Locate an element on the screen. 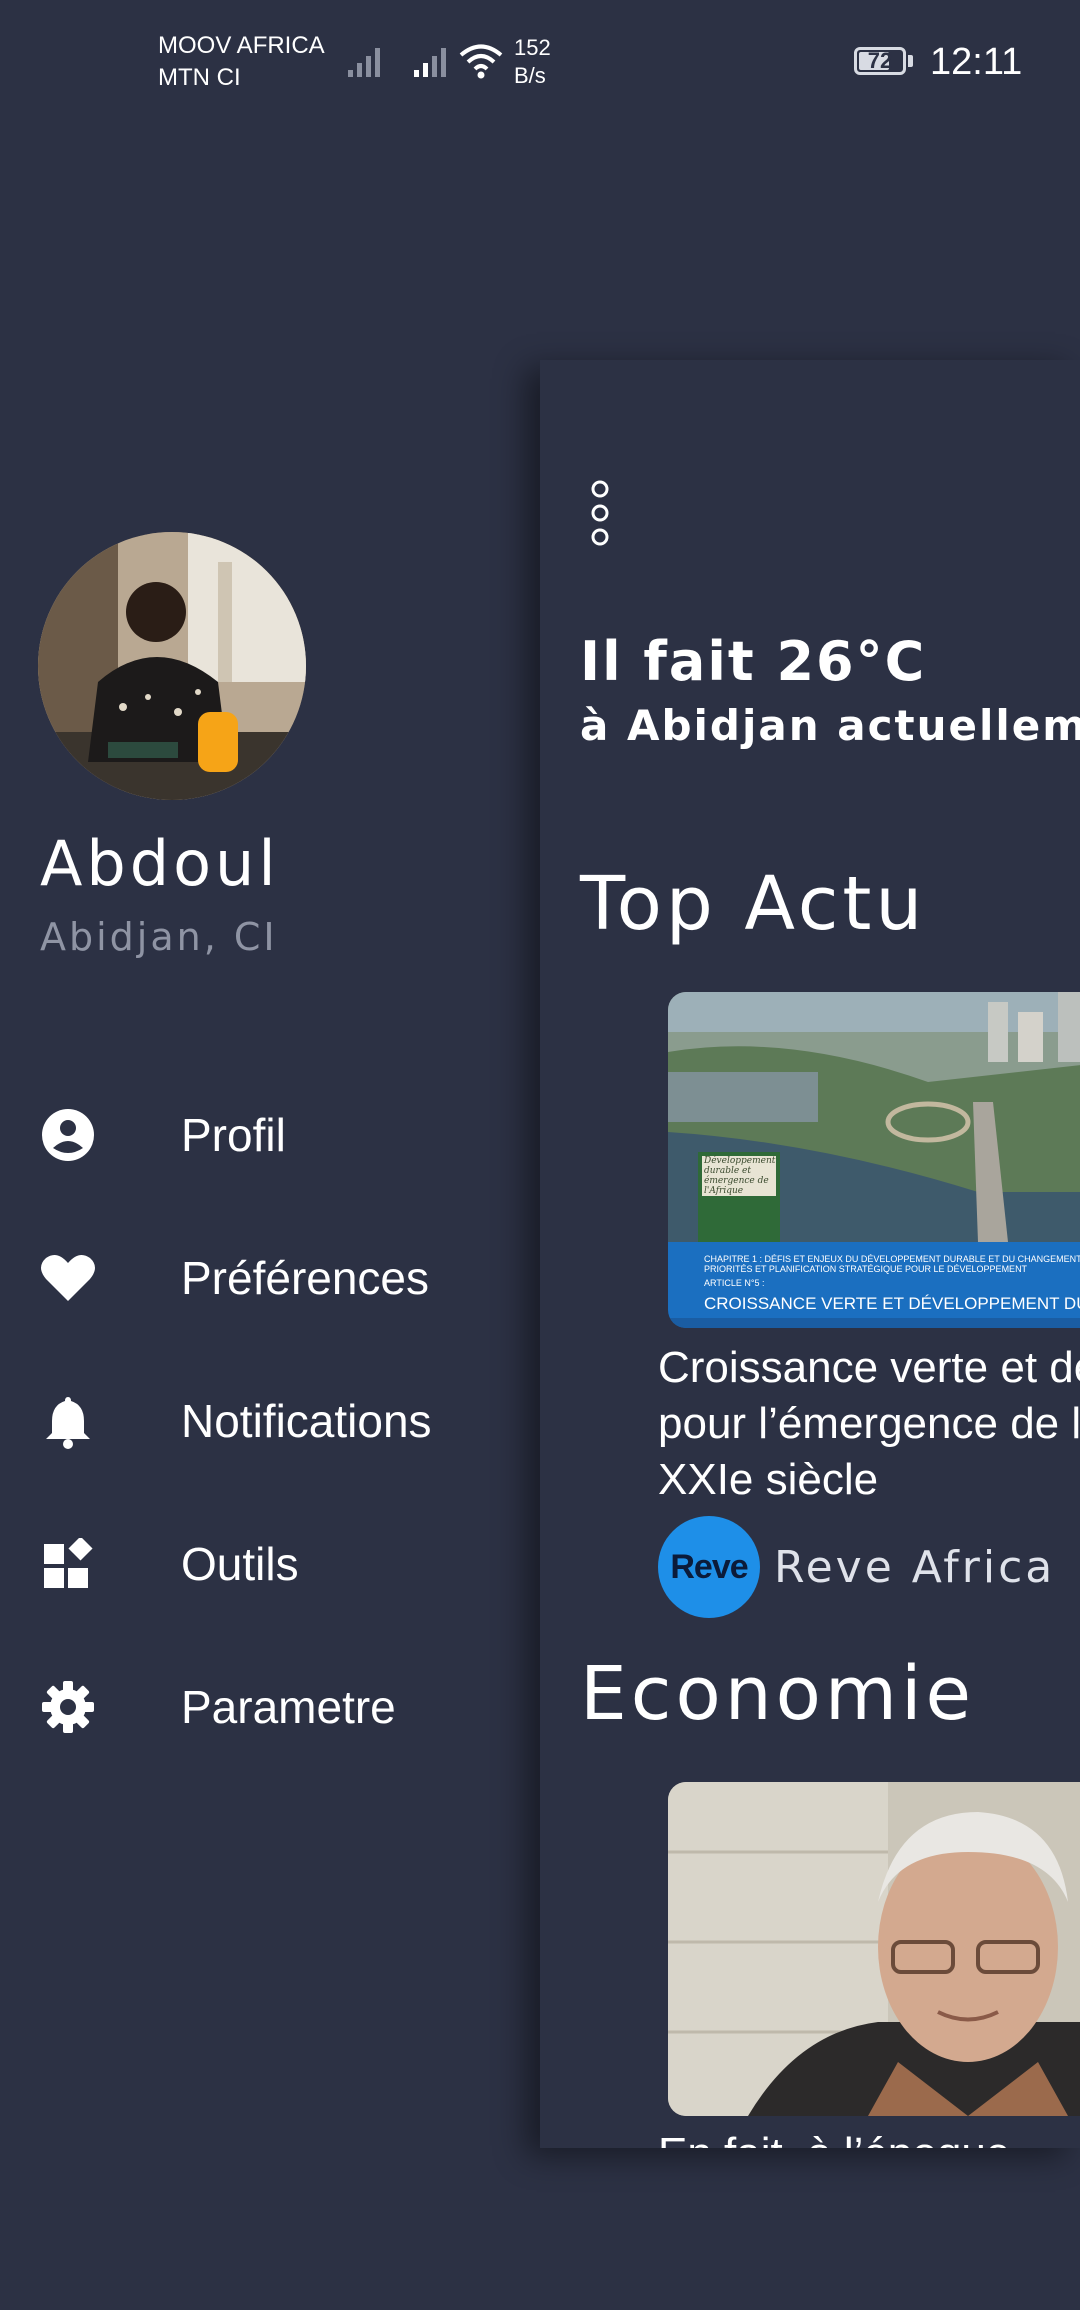 The width and height of the screenshot is (1080, 2310). section-title-economie: Economie is located at coordinates (778, 1694).